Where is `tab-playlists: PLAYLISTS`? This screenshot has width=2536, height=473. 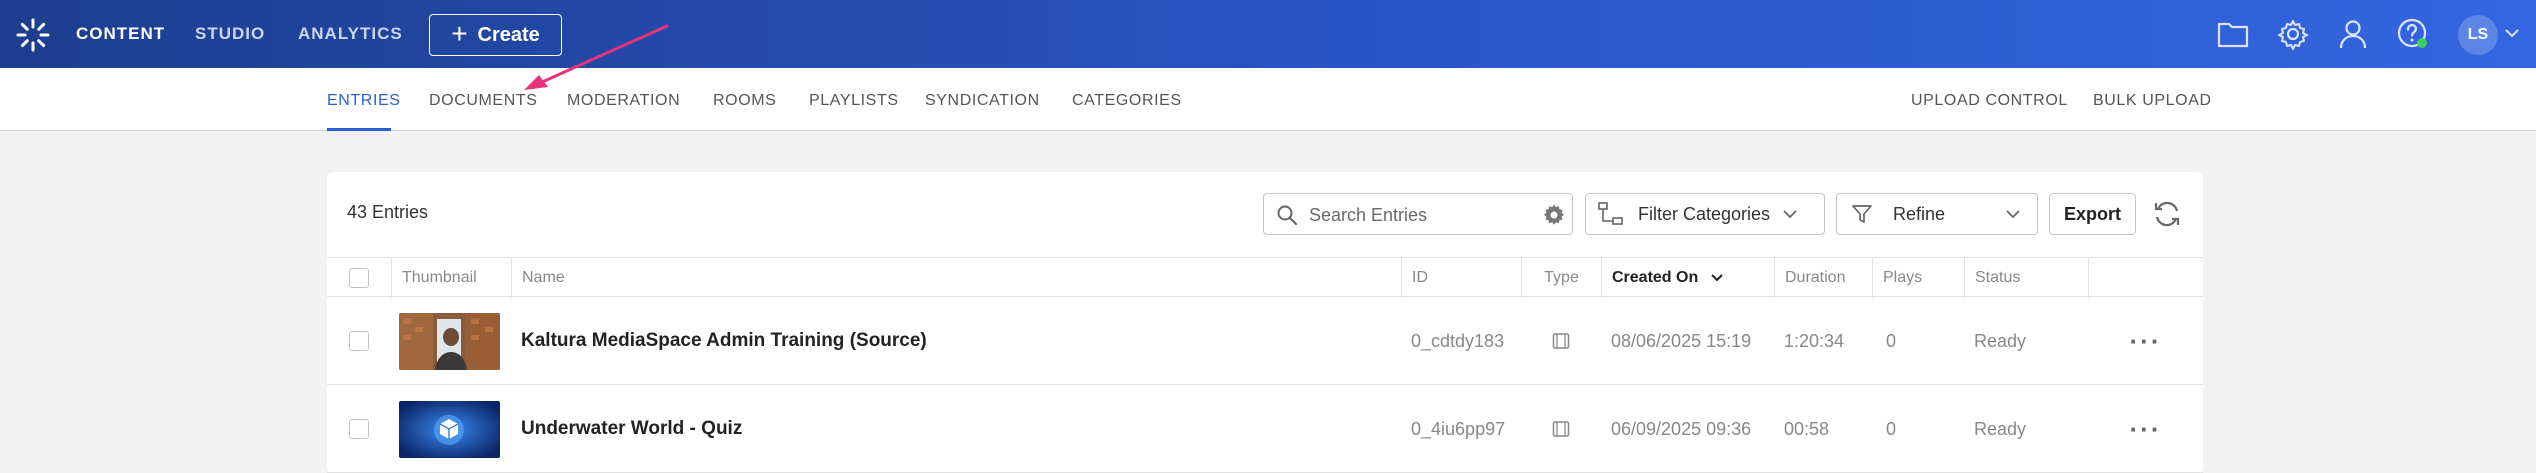 tab-playlists: PLAYLISTS is located at coordinates (854, 101).